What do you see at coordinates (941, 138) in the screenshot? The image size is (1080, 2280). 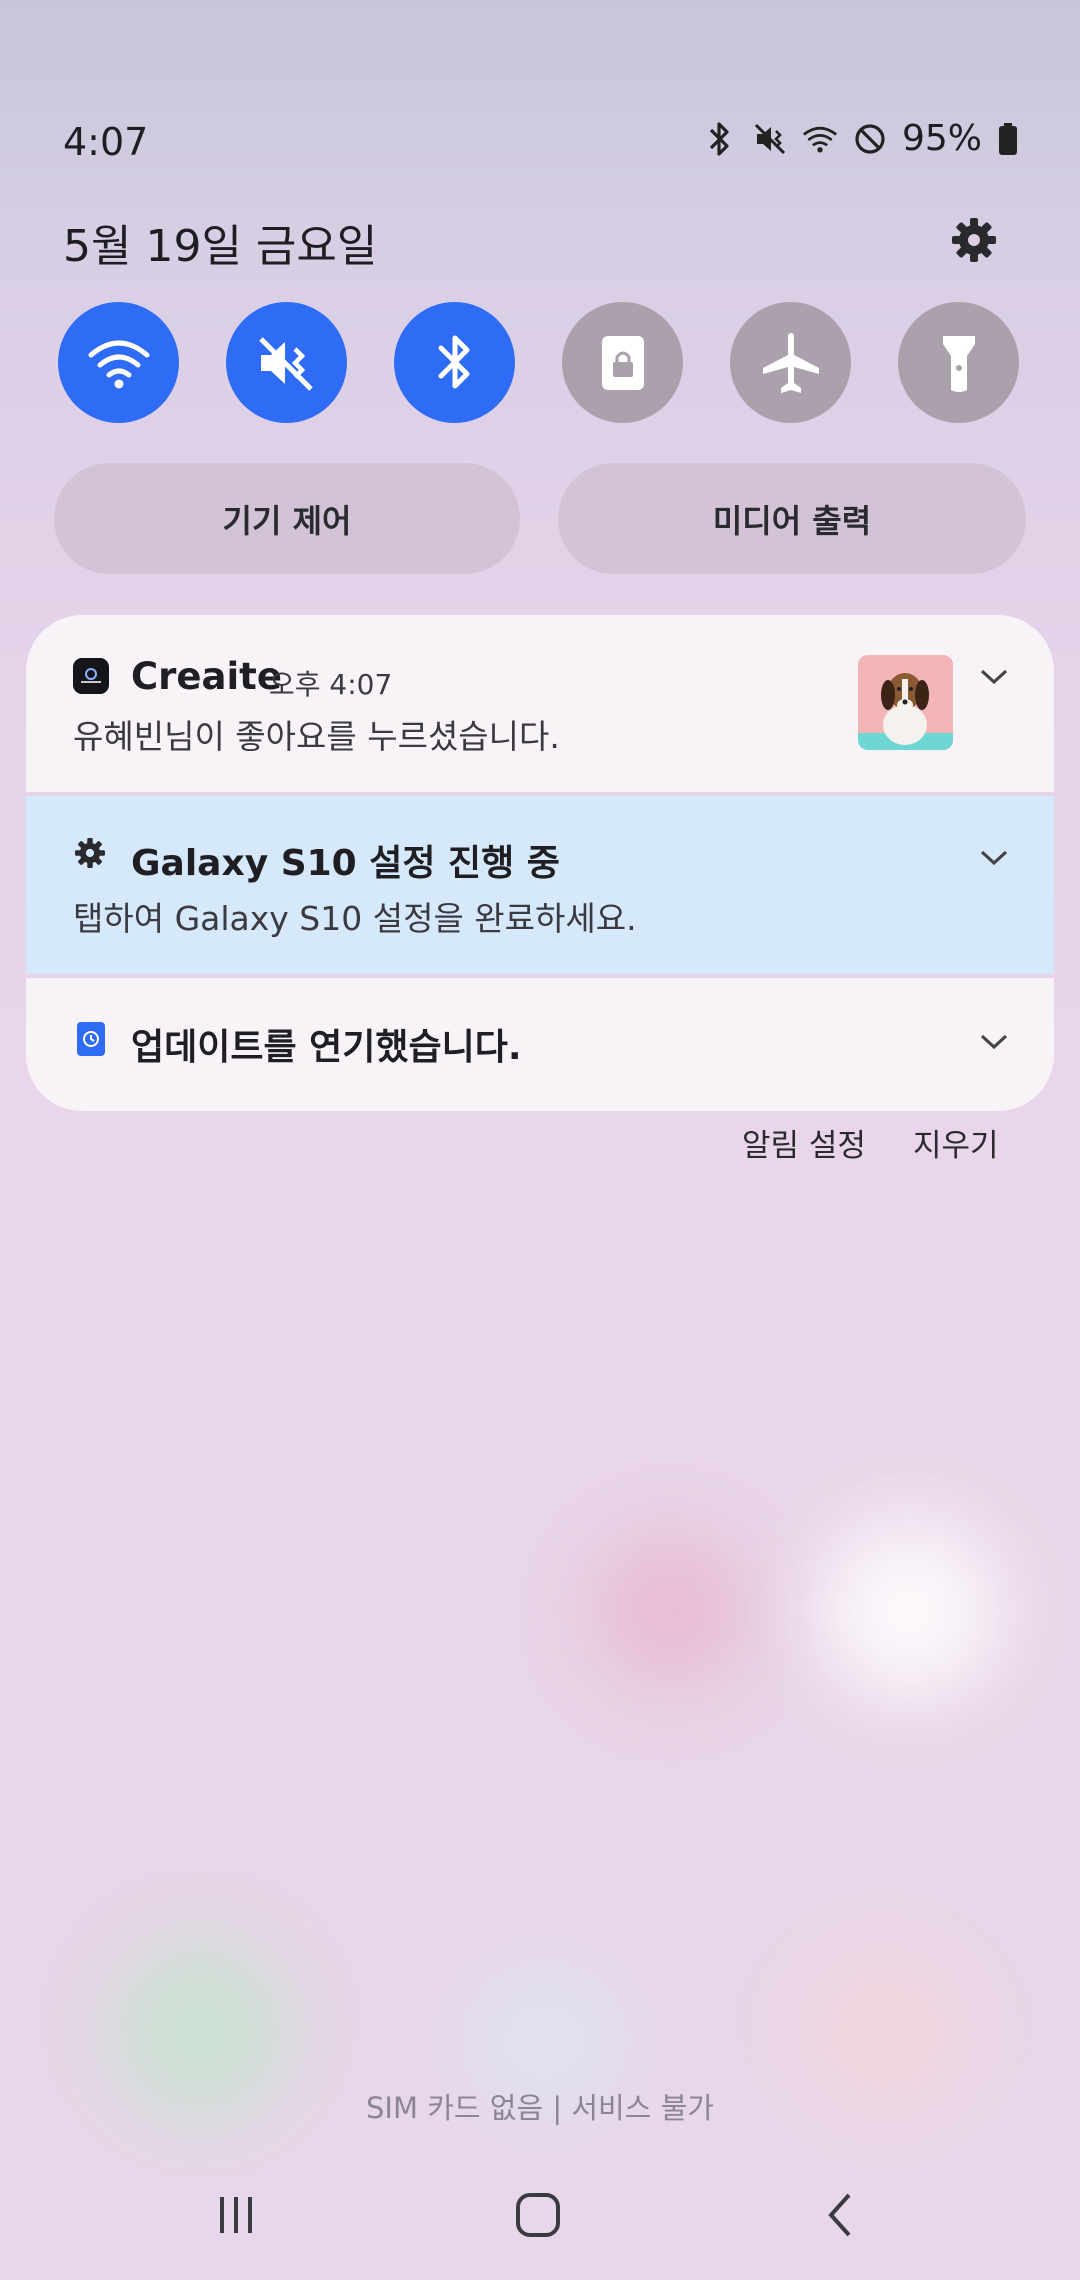 I see `battery-percent: 95%` at bounding box center [941, 138].